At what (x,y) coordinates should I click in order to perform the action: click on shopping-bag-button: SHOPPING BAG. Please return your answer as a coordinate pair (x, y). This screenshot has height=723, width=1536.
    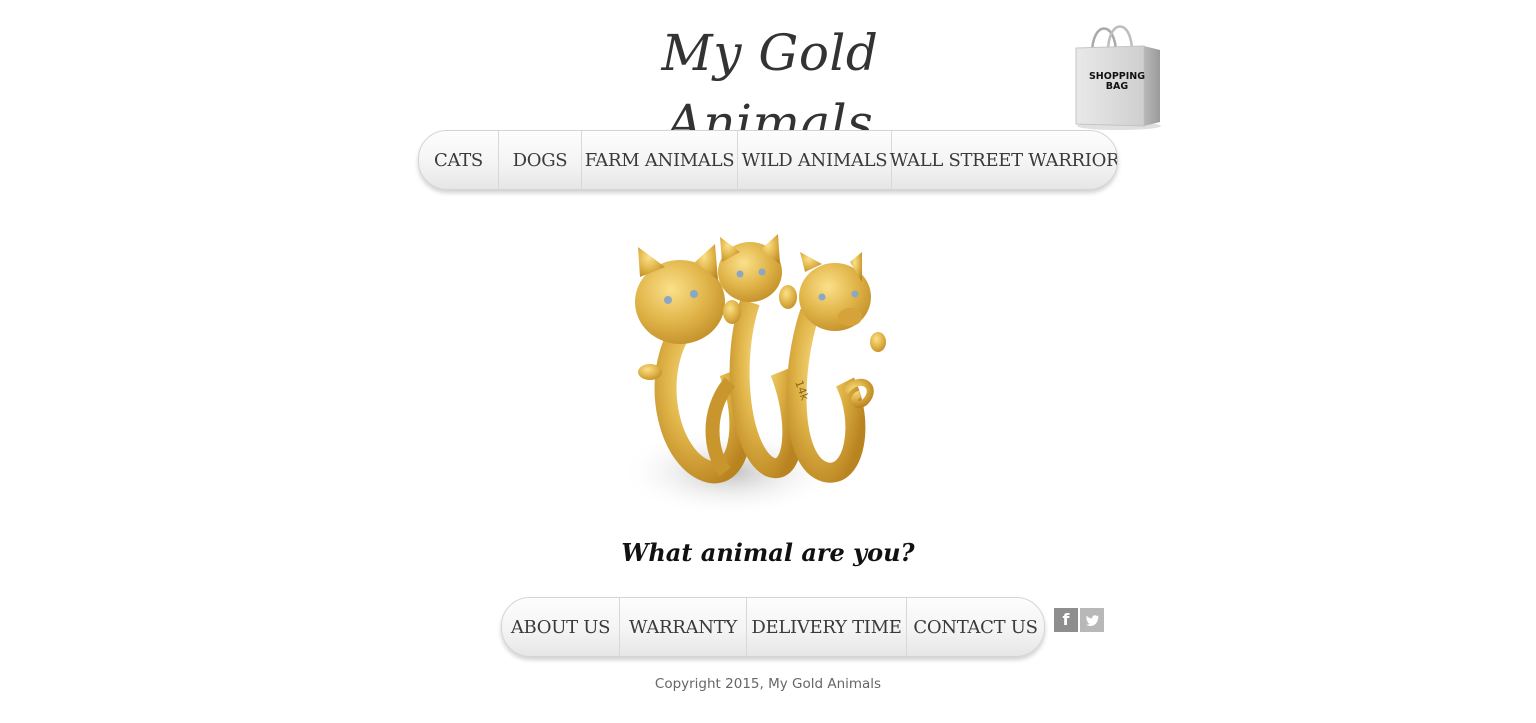
    Looking at the image, I should click on (1119, 76).